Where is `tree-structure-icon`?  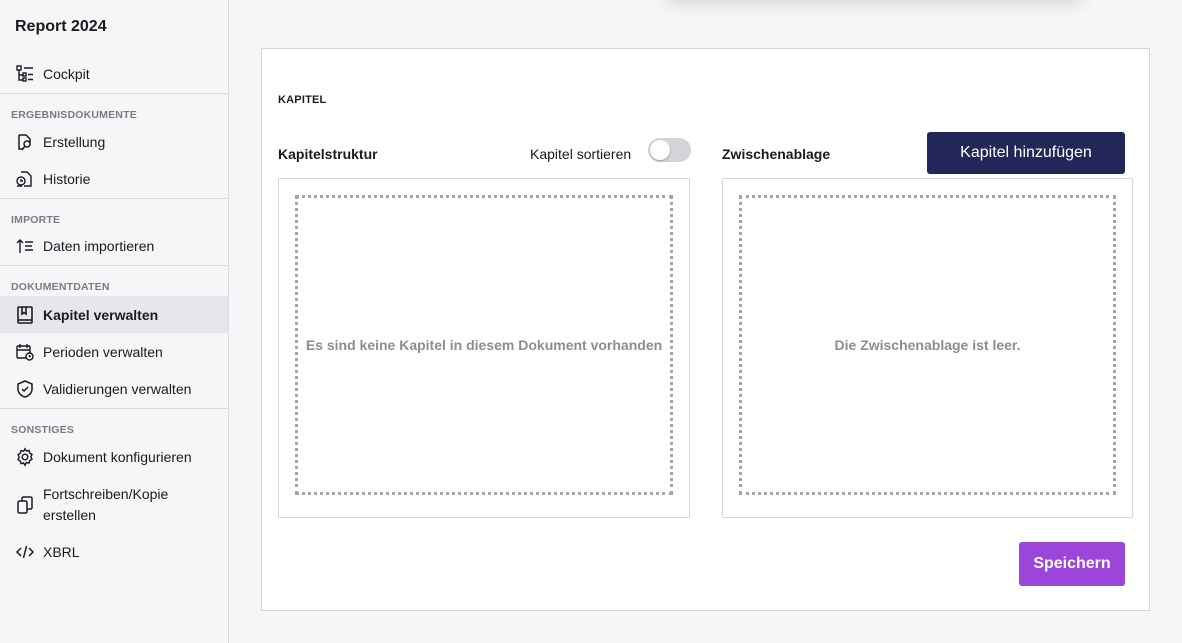
tree-structure-icon is located at coordinates (25, 74).